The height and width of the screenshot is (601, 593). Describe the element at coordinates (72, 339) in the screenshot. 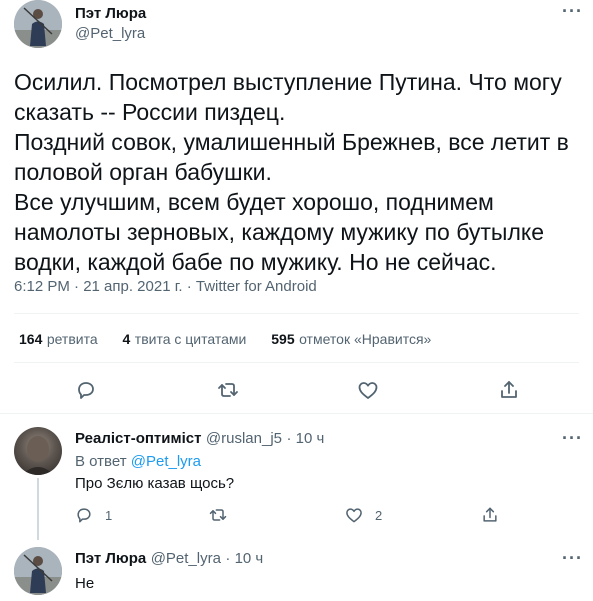

I see `retweets-label: ретвита` at that location.